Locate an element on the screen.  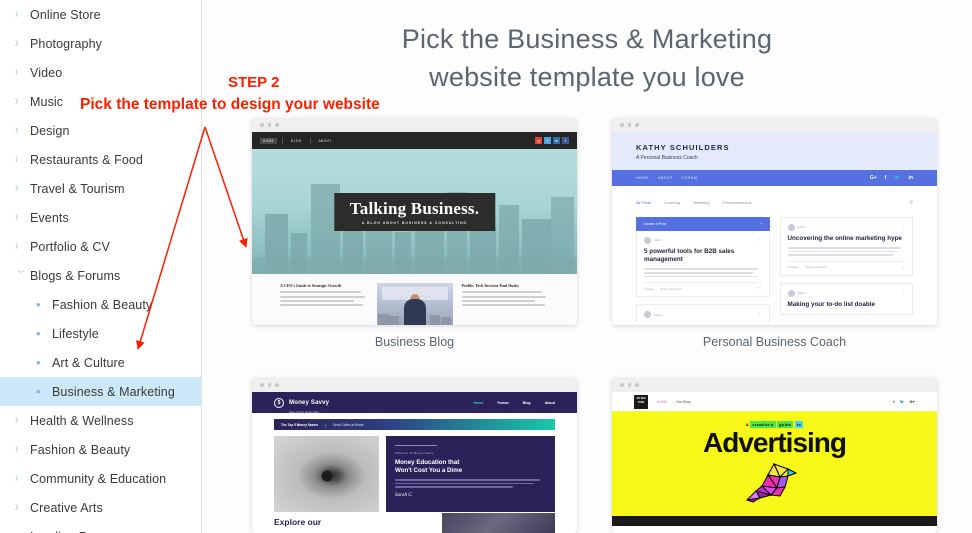
t2-post-2-excerpt is located at coordinates (846, 251).